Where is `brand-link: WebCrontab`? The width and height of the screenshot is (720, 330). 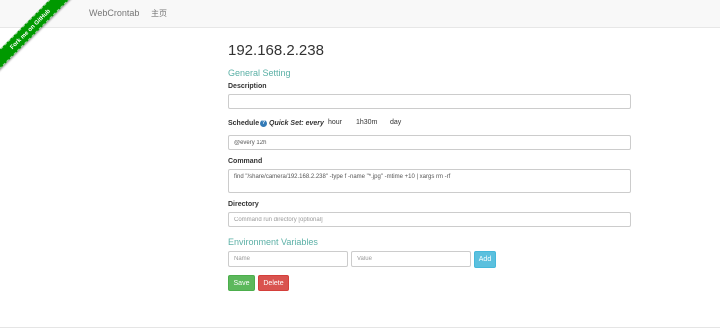 brand-link: WebCrontab is located at coordinates (114, 13).